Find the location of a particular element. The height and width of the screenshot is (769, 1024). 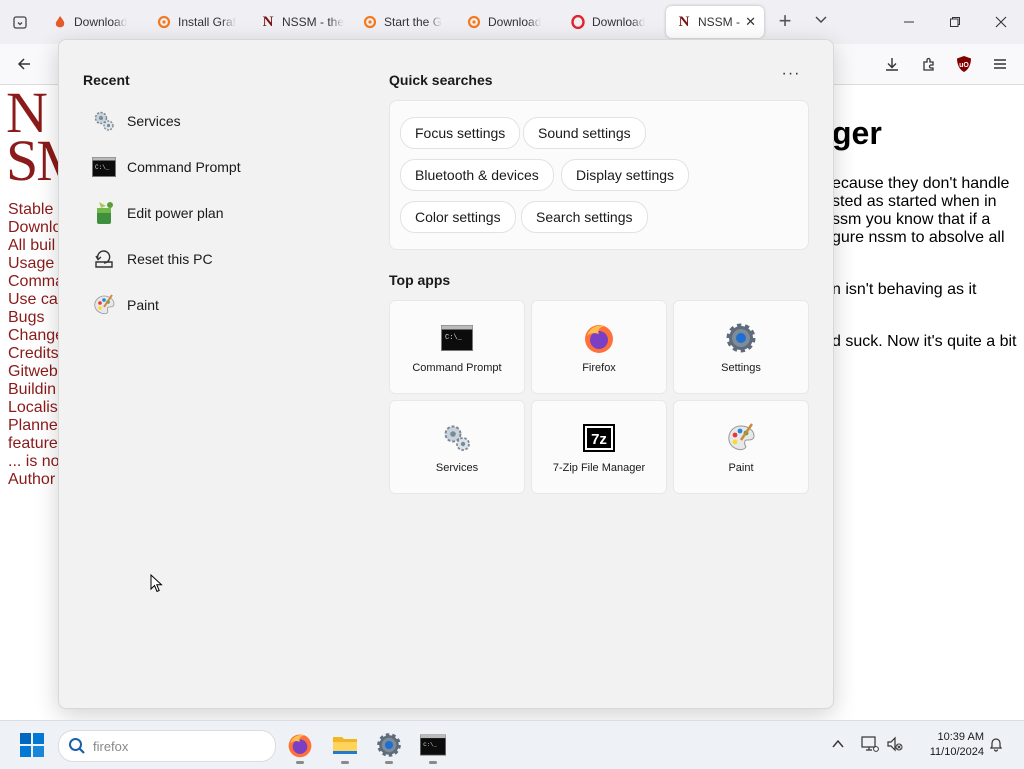

top-apps-title: Top apps is located at coordinates (420, 280).